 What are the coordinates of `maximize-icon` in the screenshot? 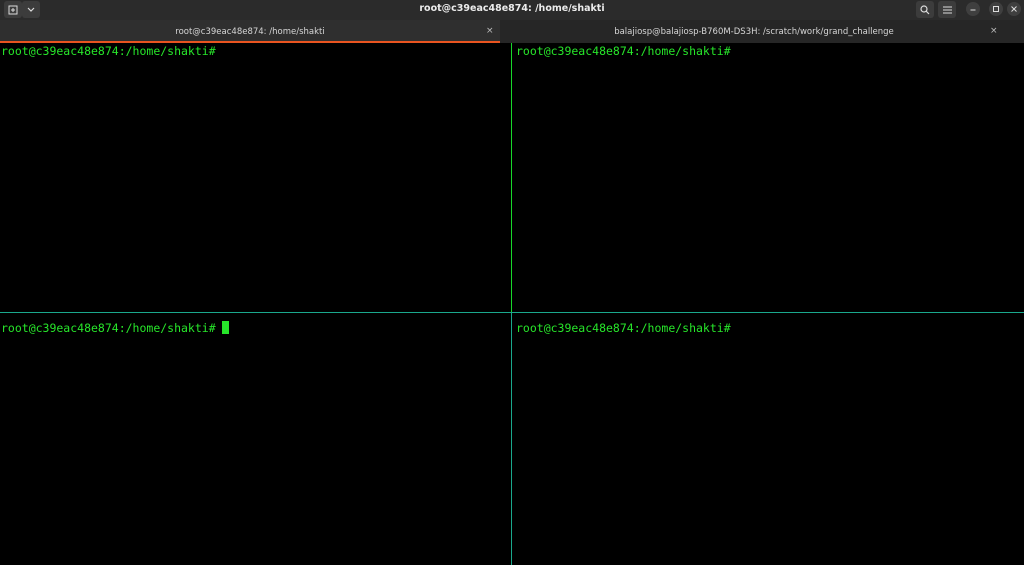 It's located at (996, 9).